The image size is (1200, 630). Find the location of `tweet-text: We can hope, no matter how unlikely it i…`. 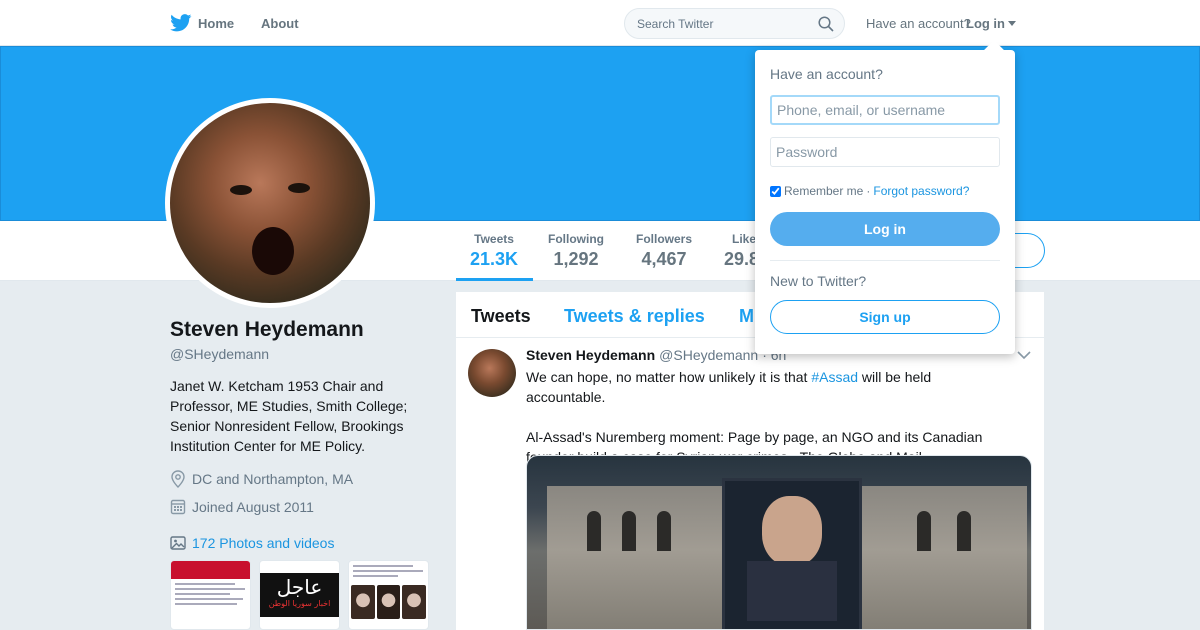

tweet-text: We can hope, no matter how unlikely it i… is located at coordinates (761, 417).